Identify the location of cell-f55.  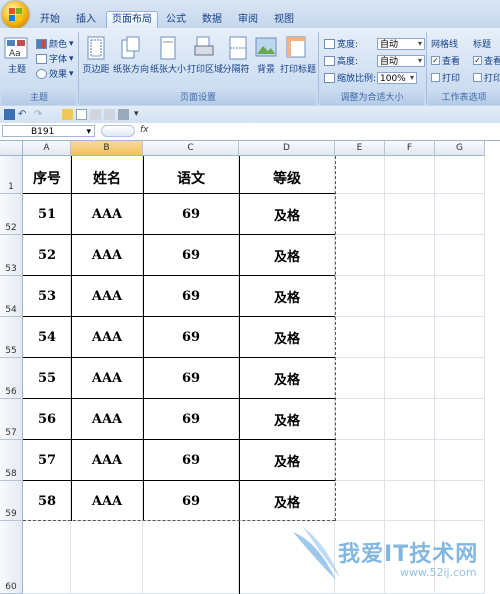
(410, 337).